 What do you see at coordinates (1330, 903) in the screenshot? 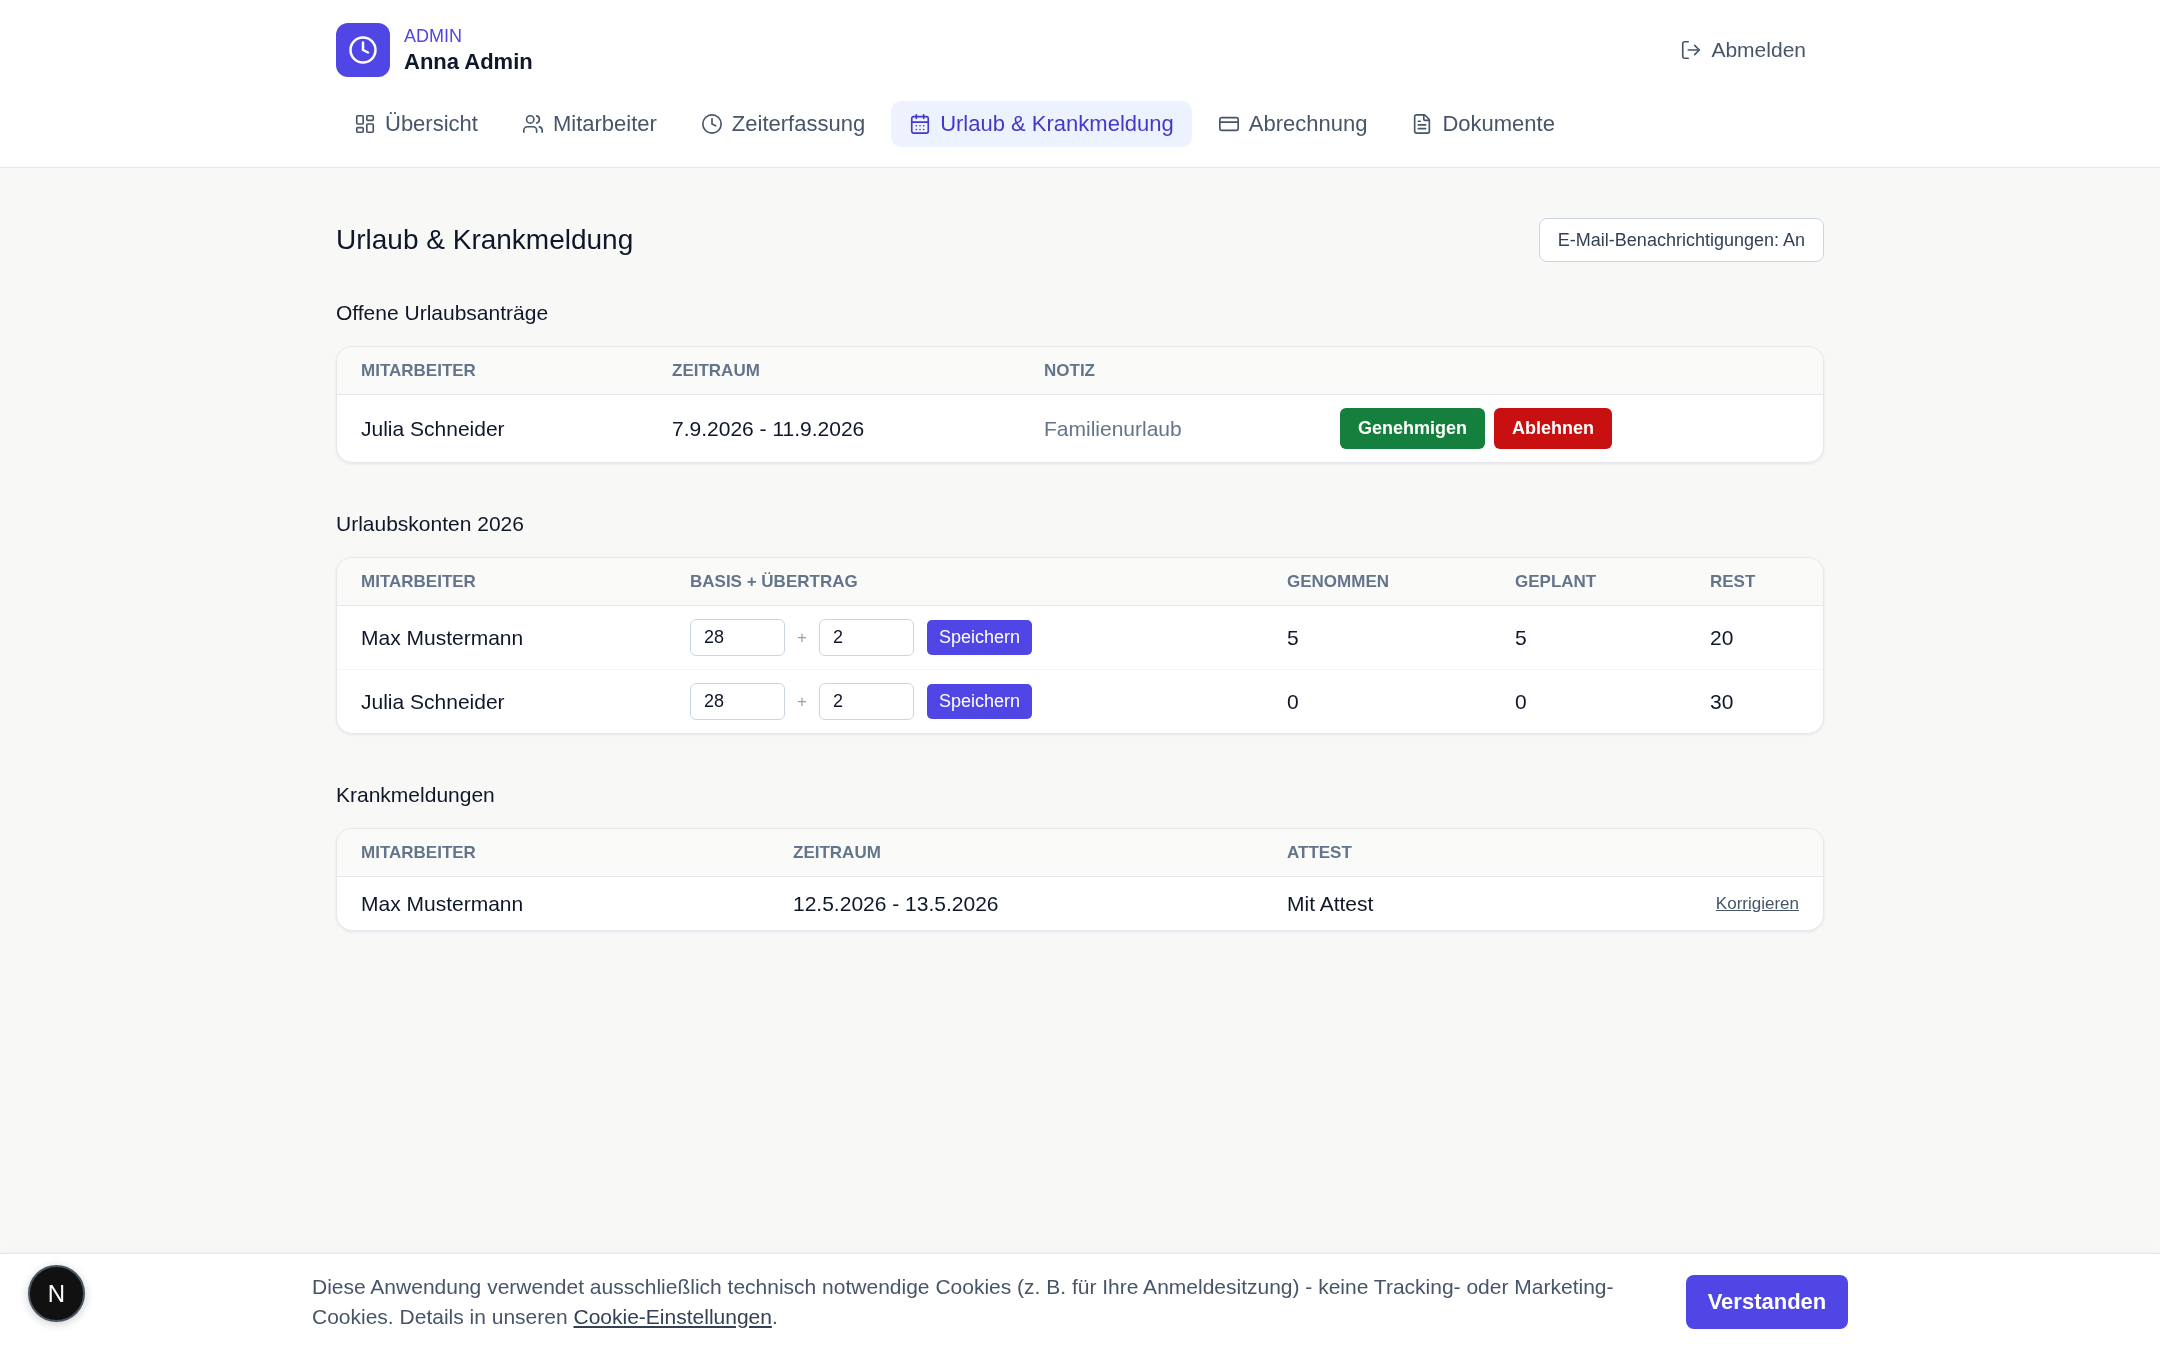
I see `certificate-status: Mit Attest` at bounding box center [1330, 903].